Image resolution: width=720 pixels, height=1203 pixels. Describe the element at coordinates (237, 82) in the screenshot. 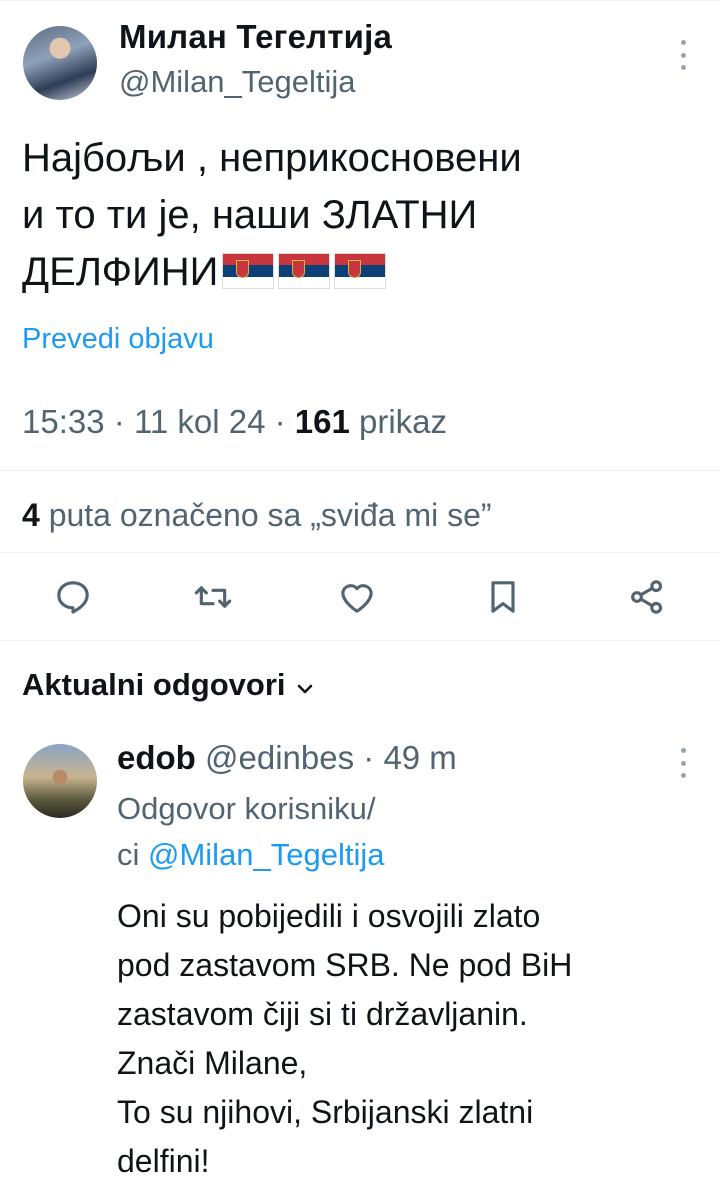

I see `author-handle: @Milan_Tegeltija` at that location.